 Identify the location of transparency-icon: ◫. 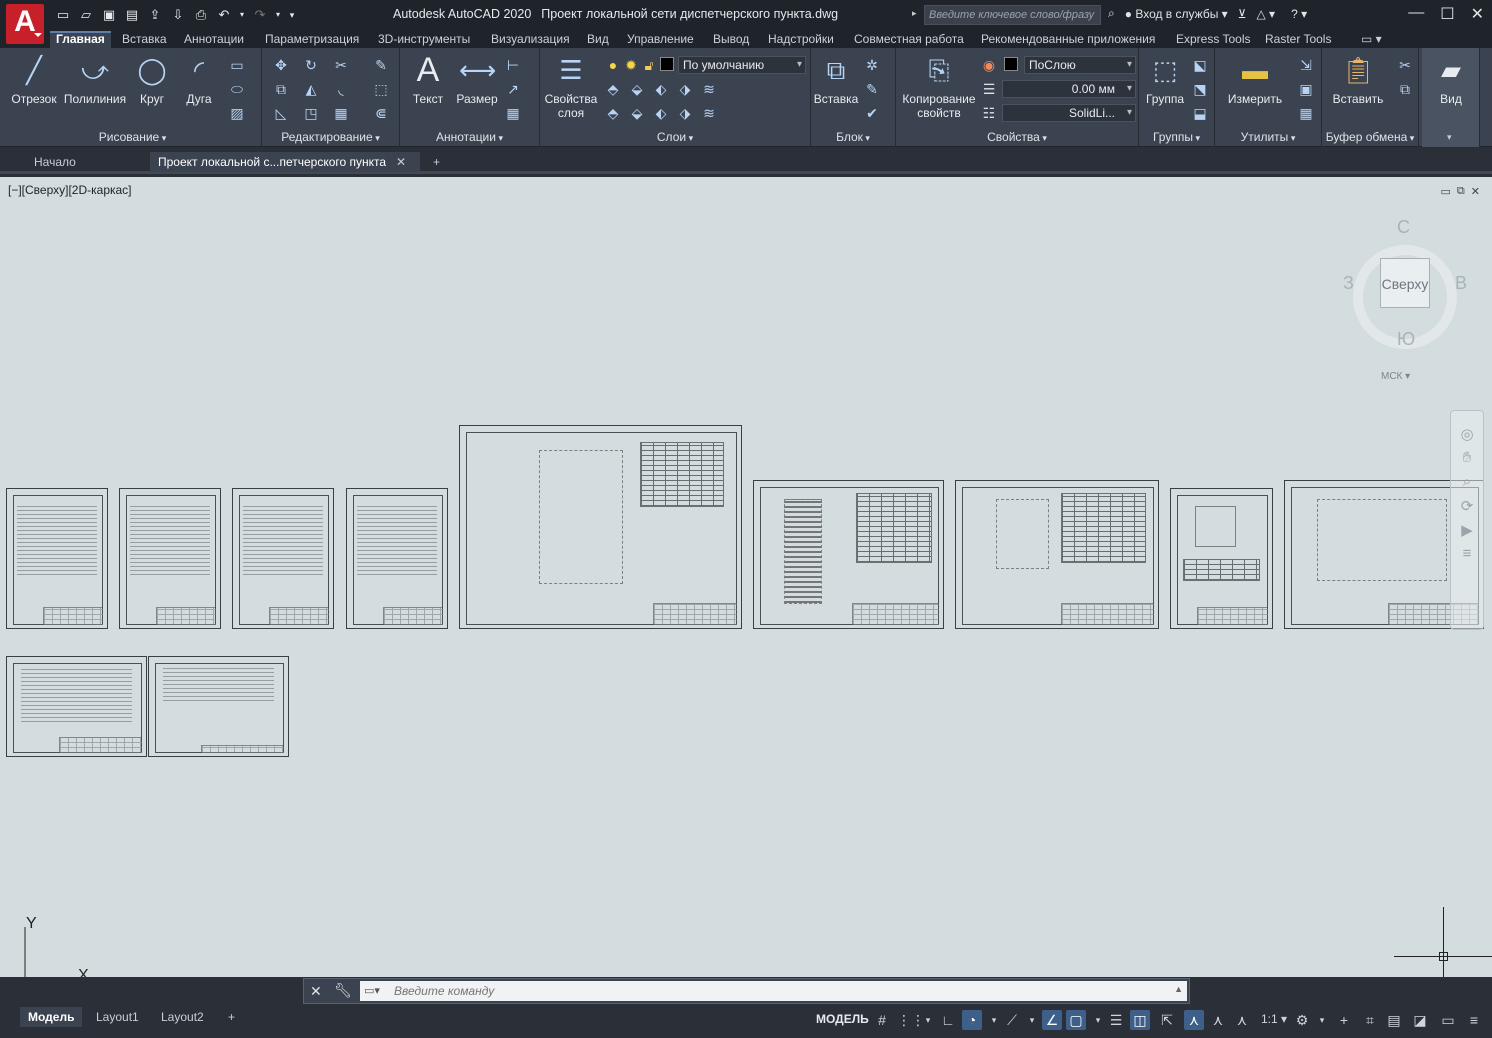
(1140, 1020).